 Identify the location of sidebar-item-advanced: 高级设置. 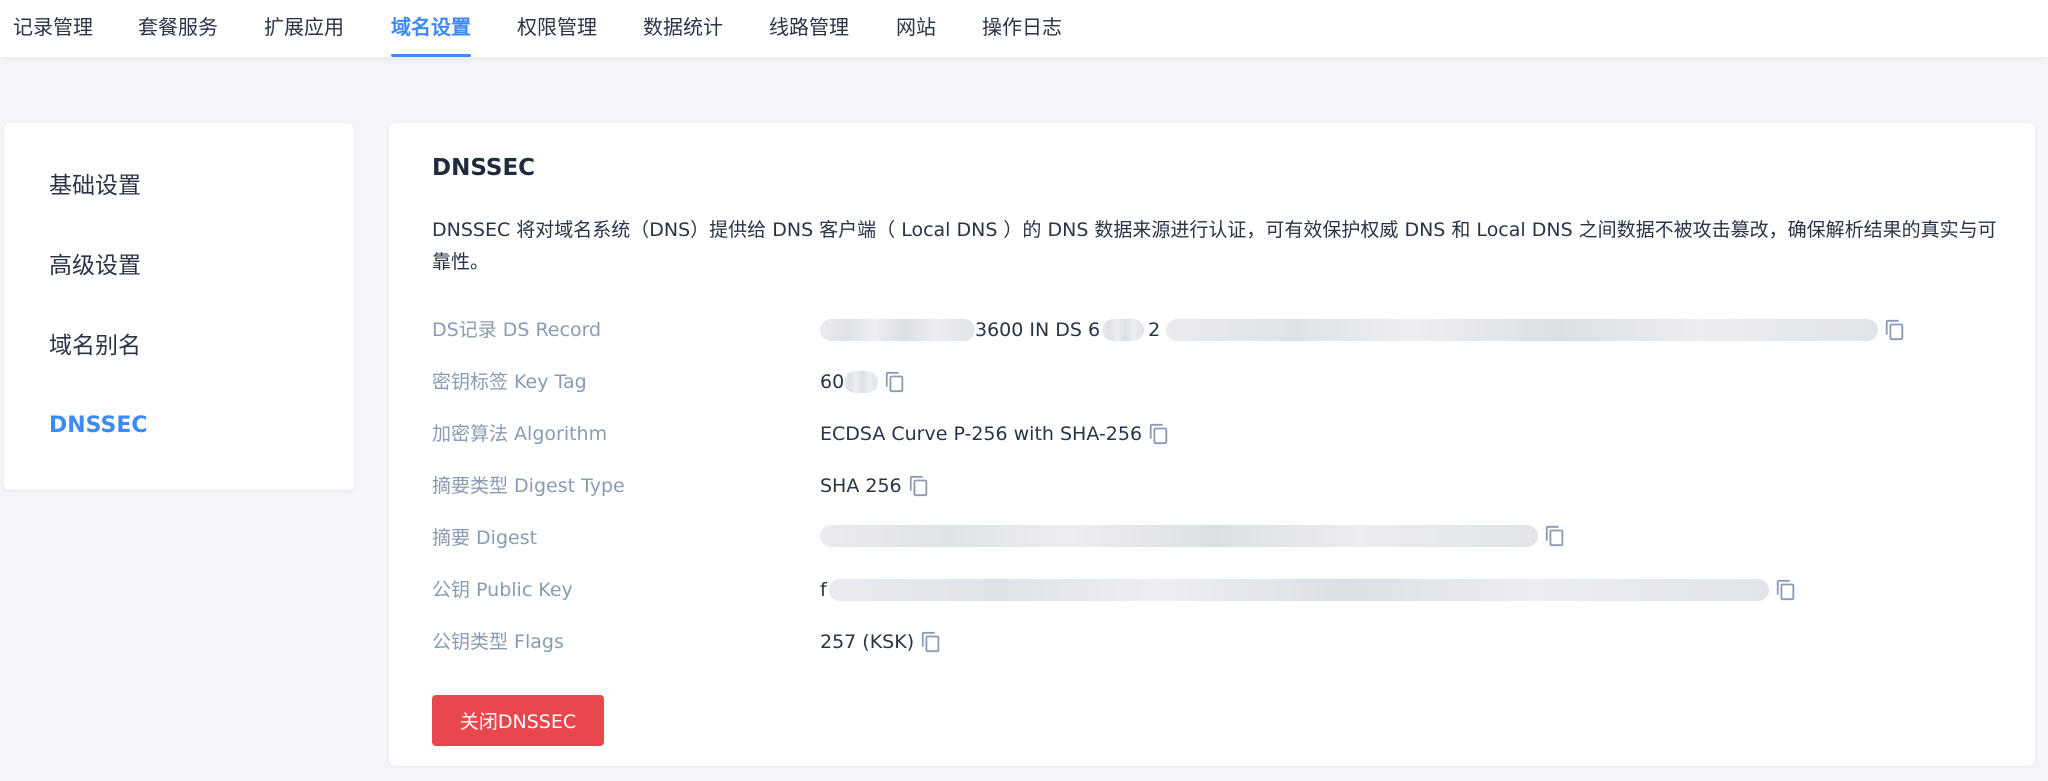
(95, 266).